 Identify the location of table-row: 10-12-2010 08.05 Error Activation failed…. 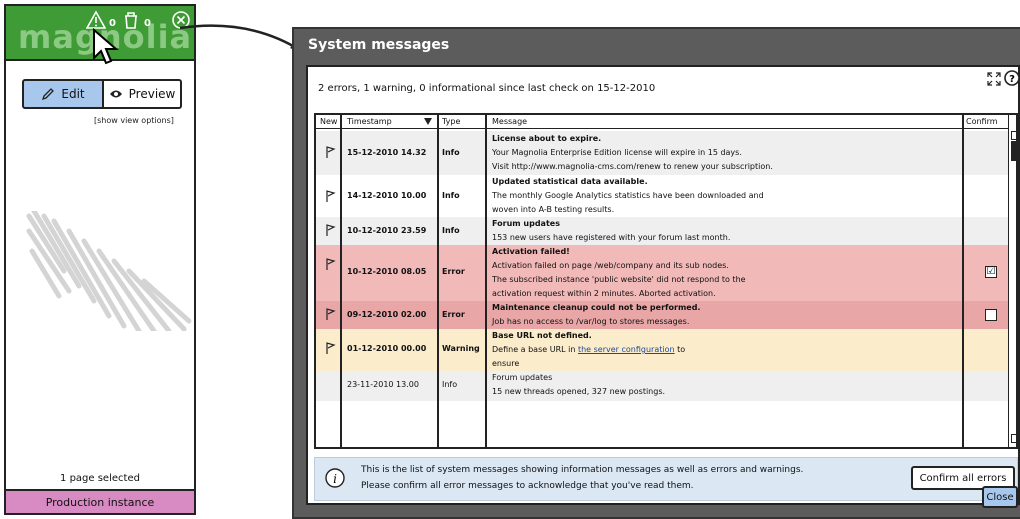
(662, 273).